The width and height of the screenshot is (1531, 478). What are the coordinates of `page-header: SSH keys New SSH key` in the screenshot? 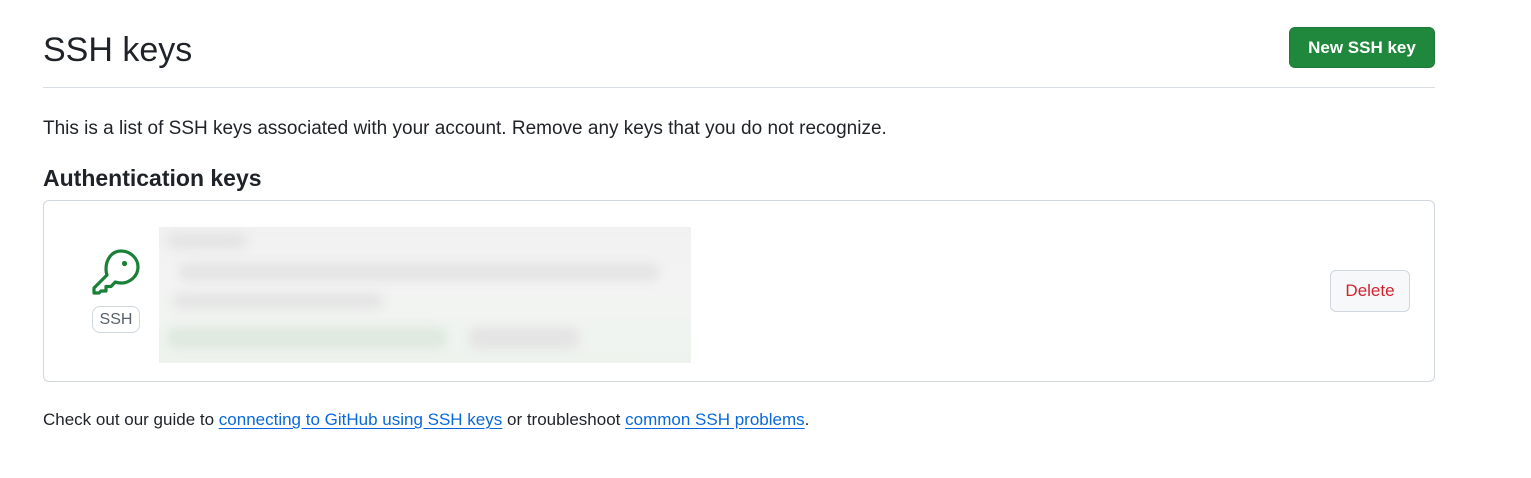 It's located at (739, 57).